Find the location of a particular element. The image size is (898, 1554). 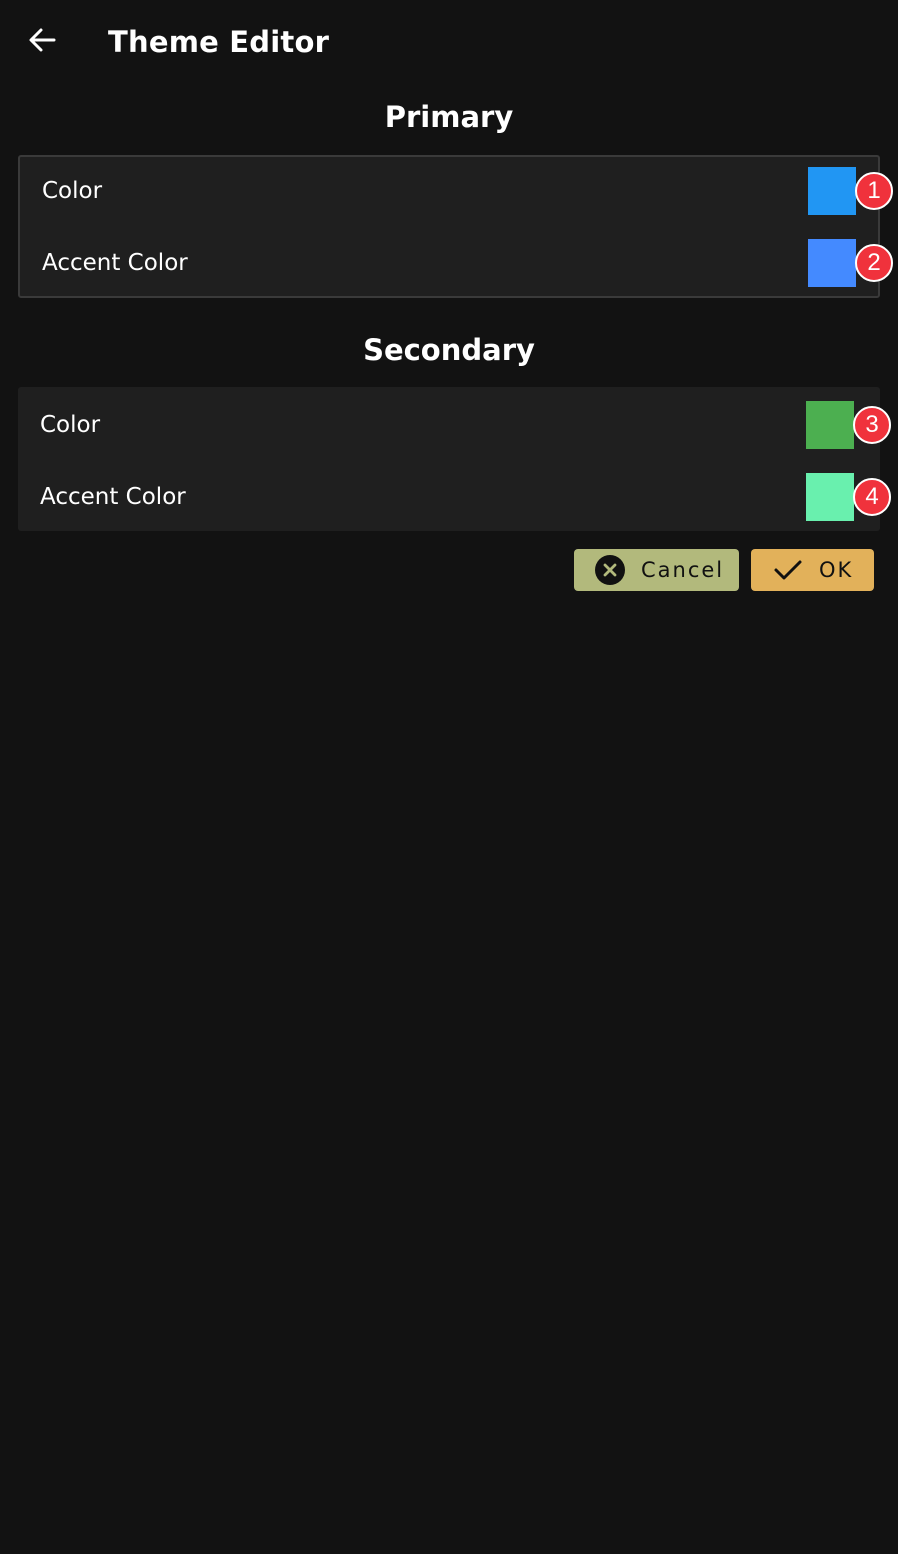

secondary-color-row: Color 3 is located at coordinates (454, 425).